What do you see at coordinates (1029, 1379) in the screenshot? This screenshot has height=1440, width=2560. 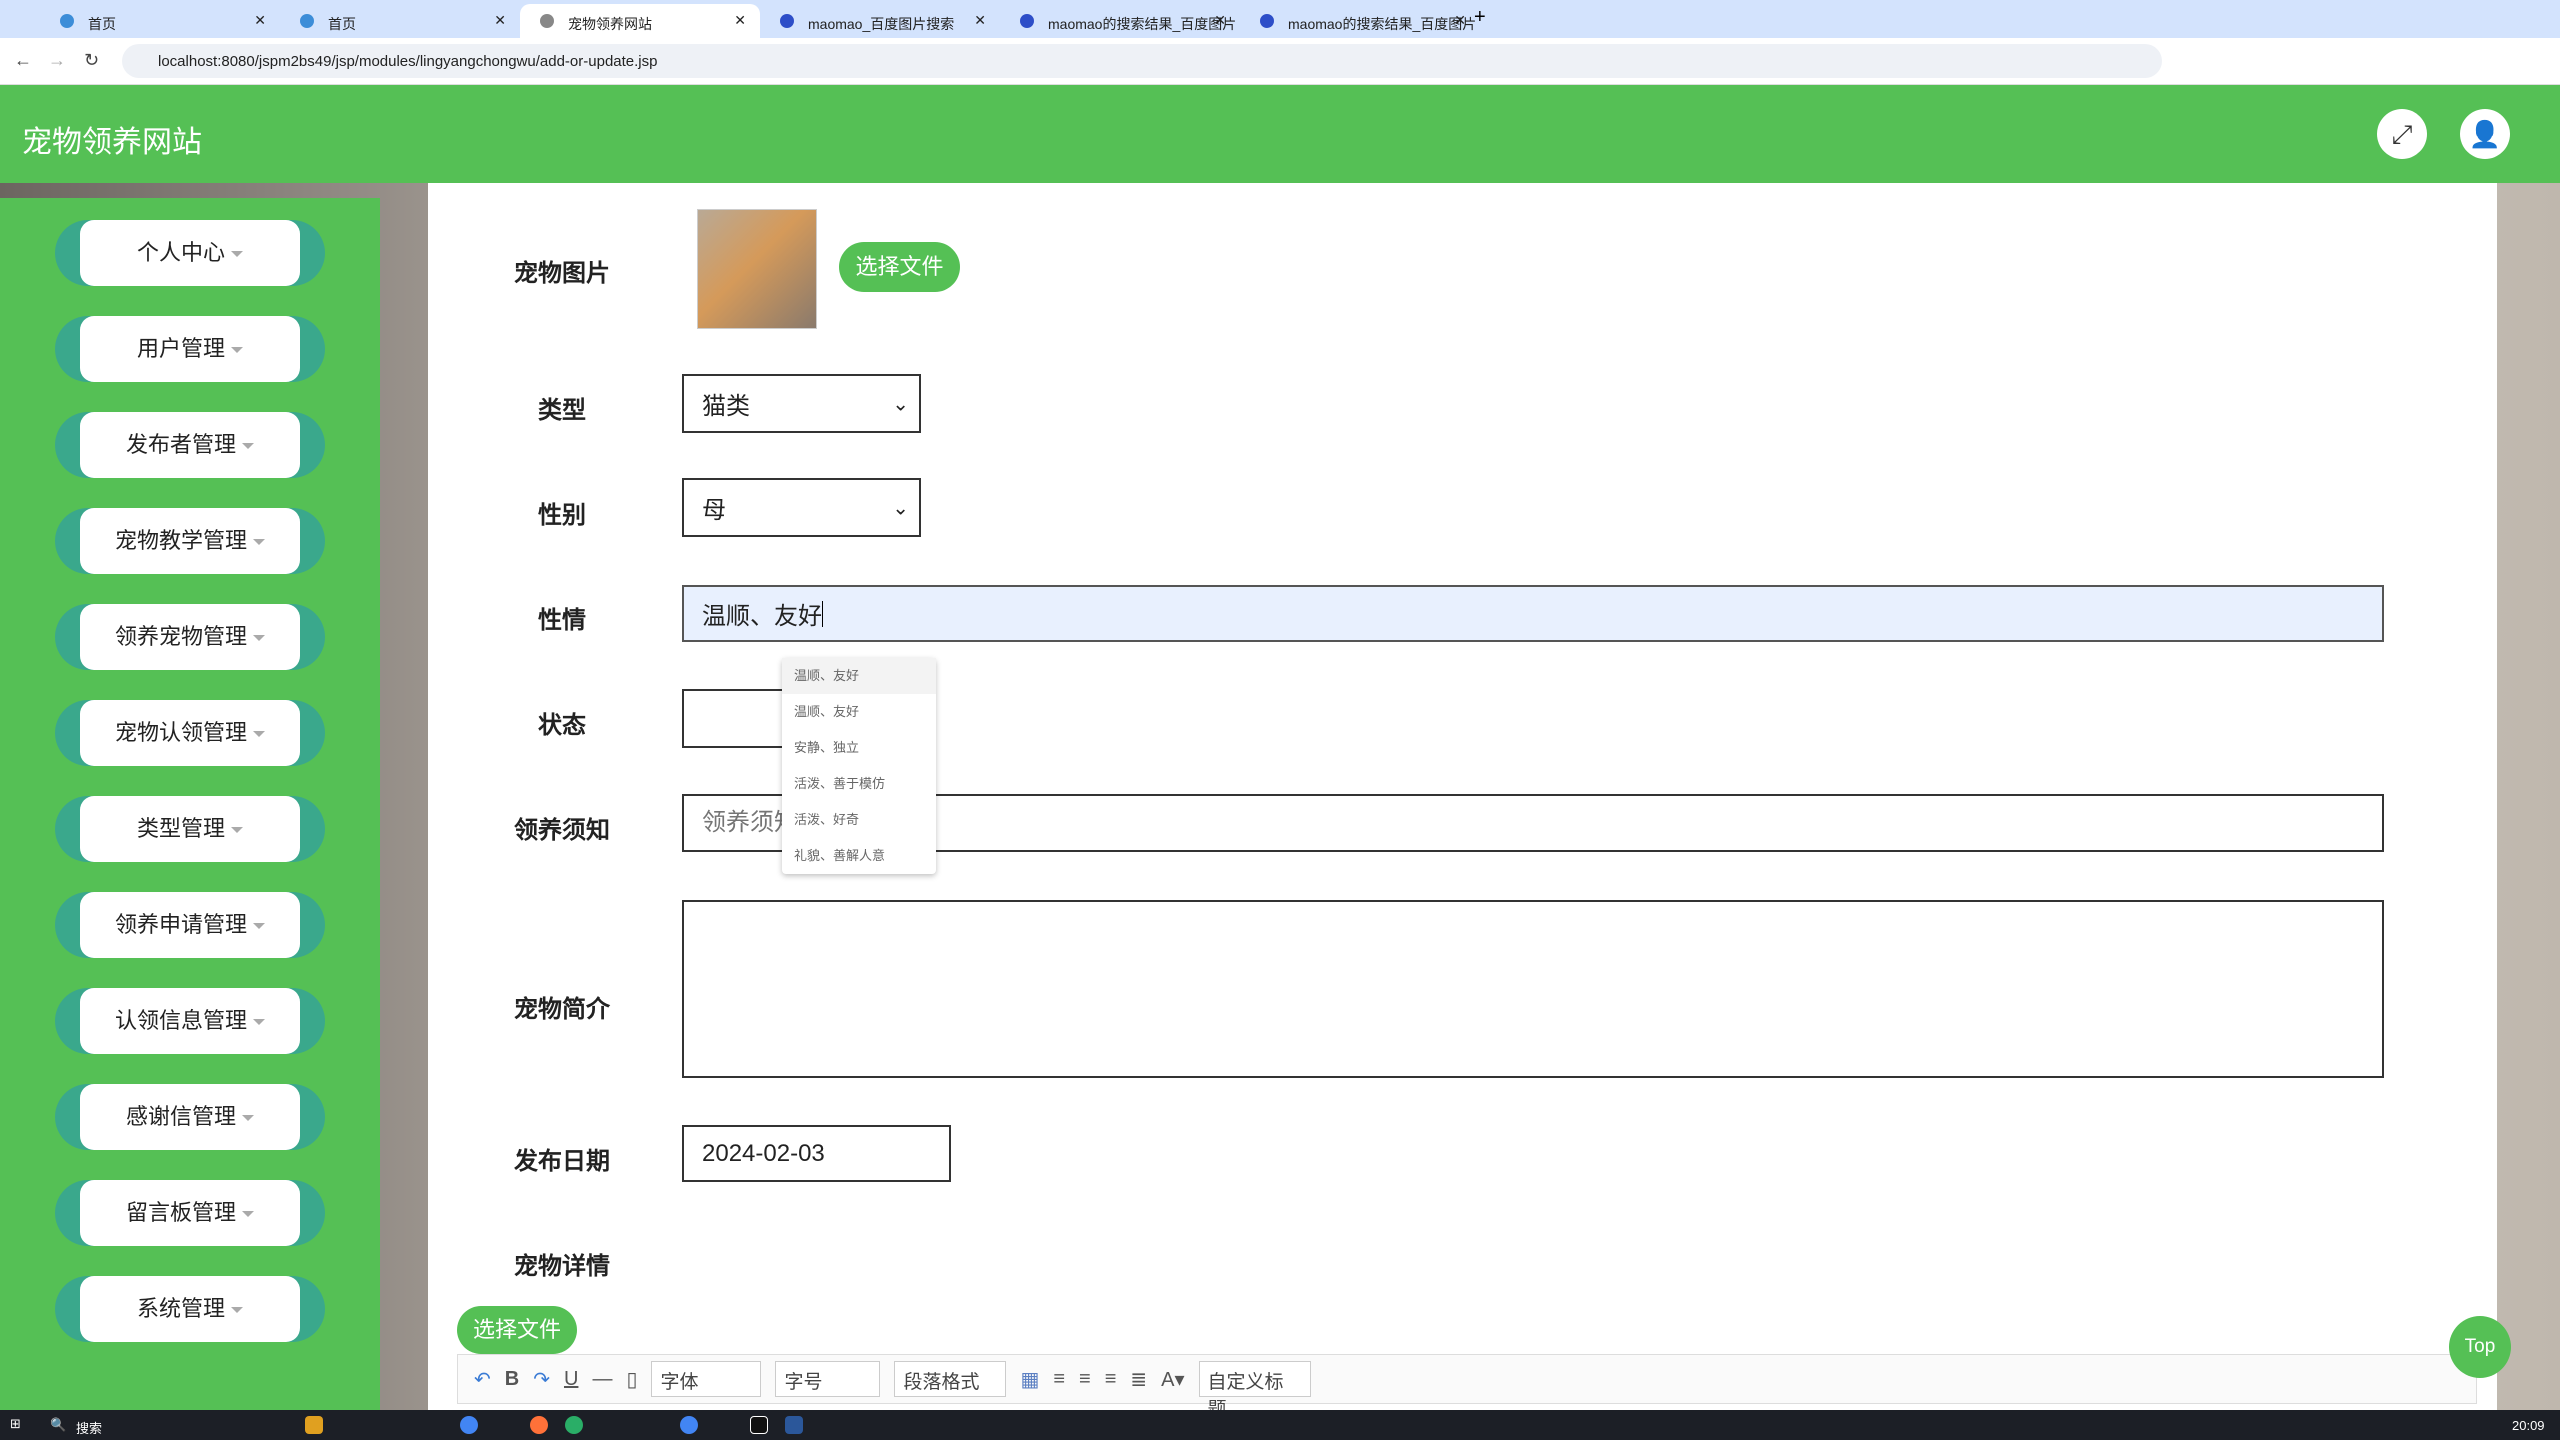 I see `table-icon: ▦` at bounding box center [1029, 1379].